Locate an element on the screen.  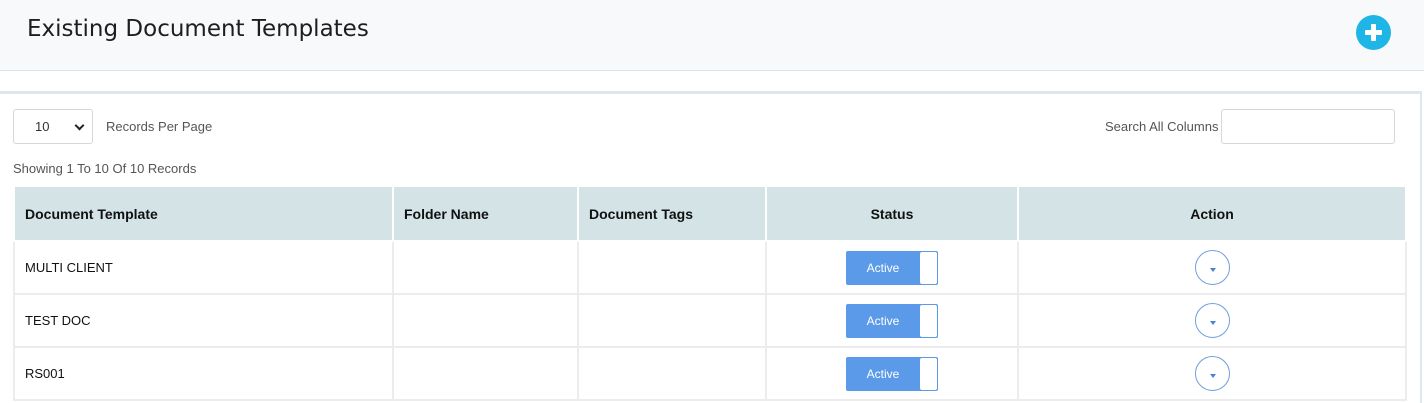
column-header-action: Action is located at coordinates (1212, 213).